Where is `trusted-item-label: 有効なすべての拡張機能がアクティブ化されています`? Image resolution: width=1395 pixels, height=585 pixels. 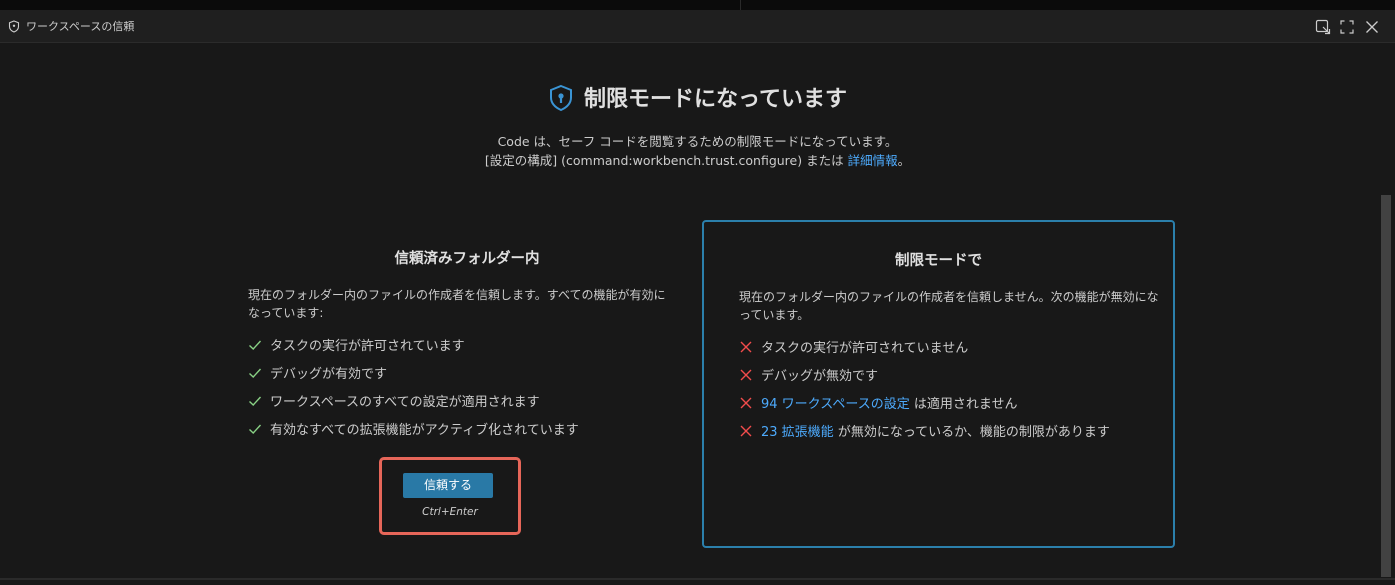 trusted-item-label: 有効なすべての拡張機能がアクティブ化されています is located at coordinates (424, 430).